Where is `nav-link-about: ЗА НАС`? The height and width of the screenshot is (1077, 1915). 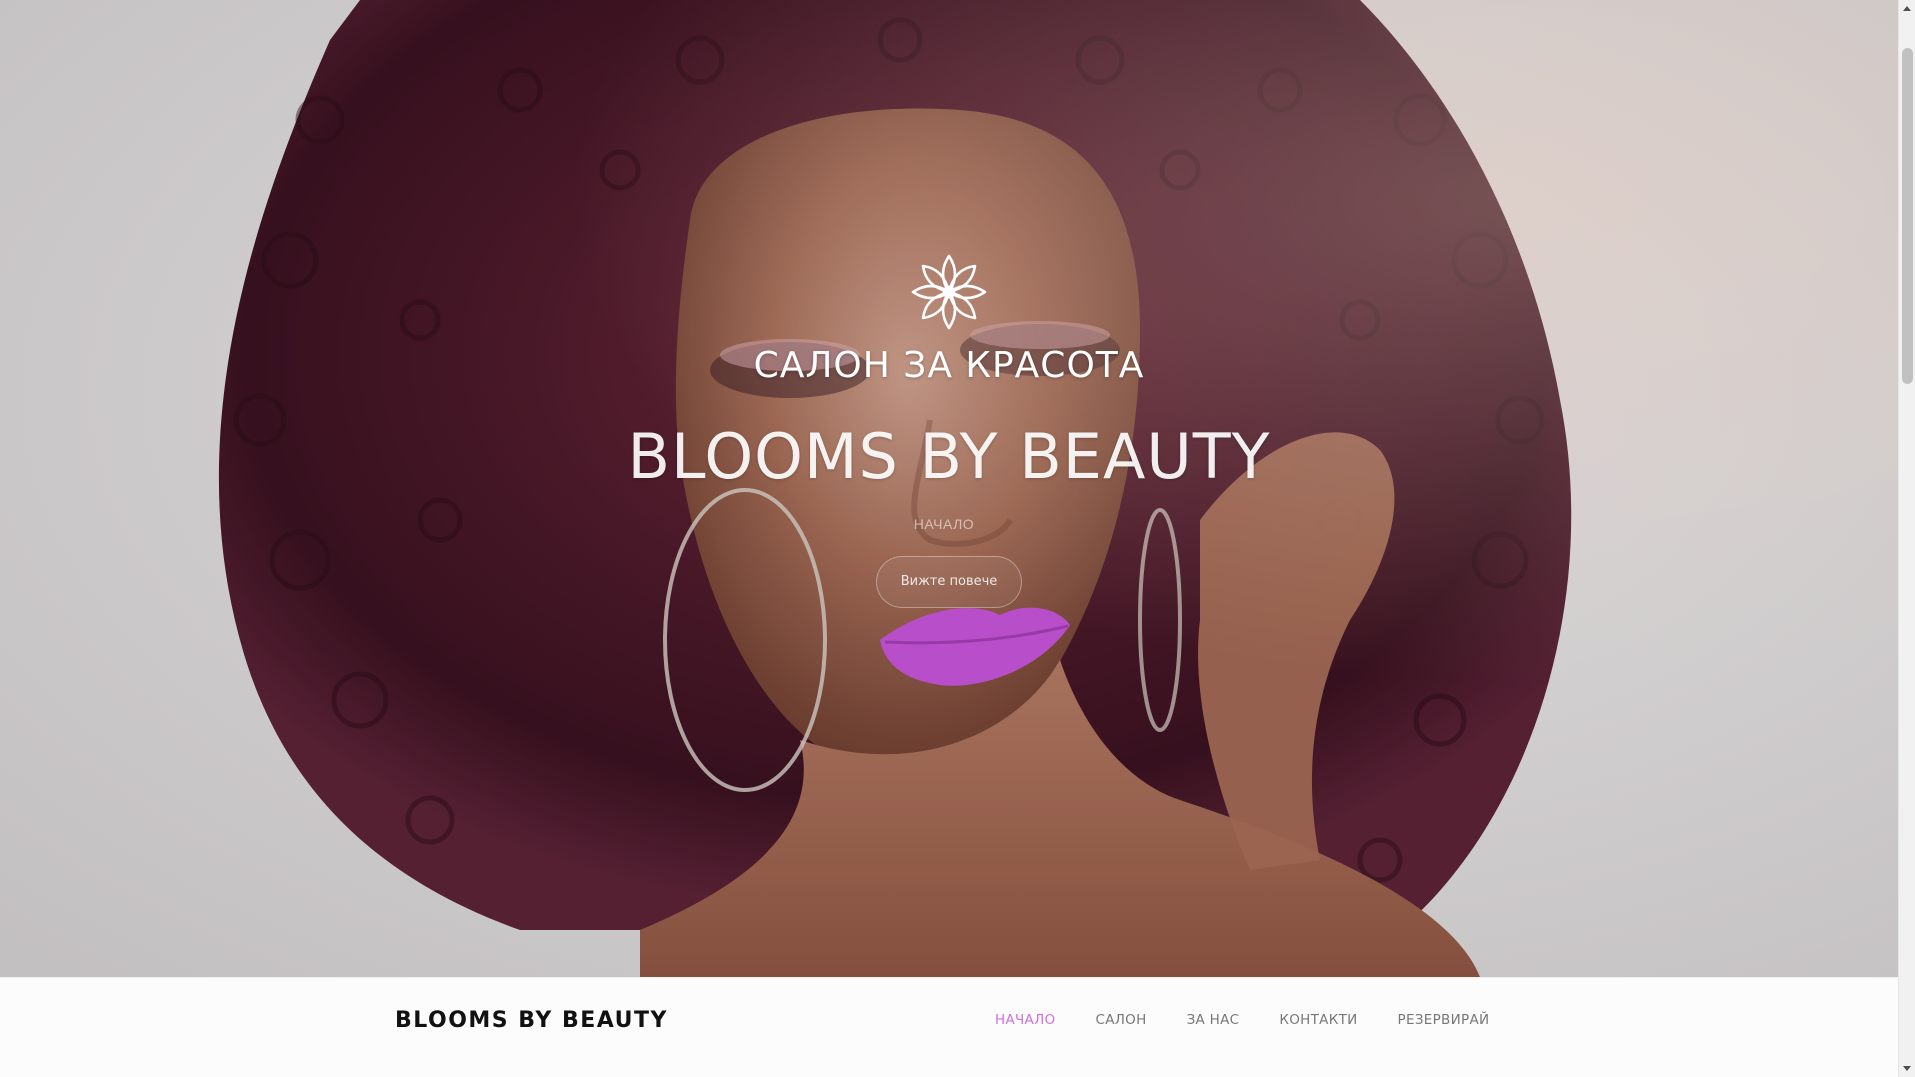 nav-link-about: ЗА НАС is located at coordinates (1213, 1020).